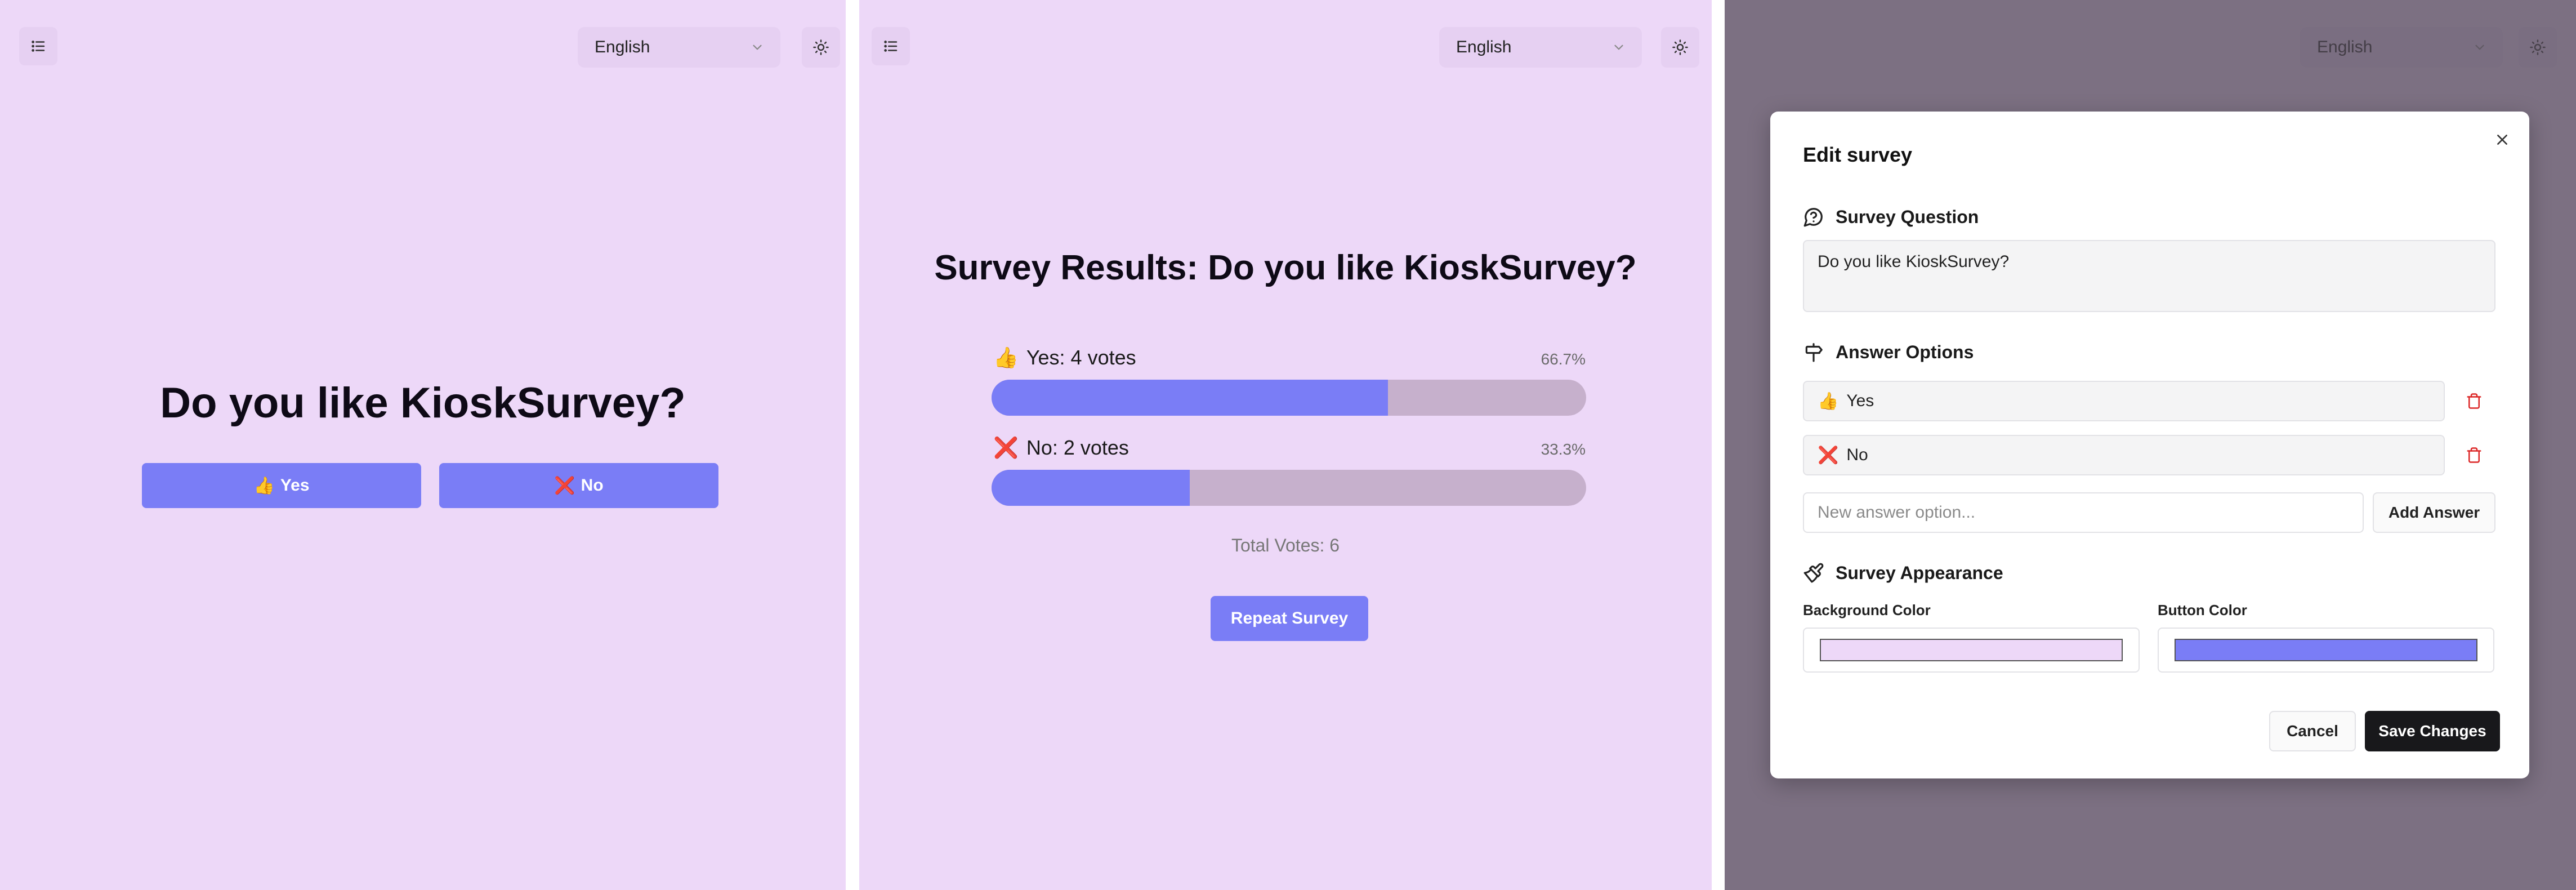 The image size is (2576, 890). I want to click on paintbrush-icon, so click(1813, 573).